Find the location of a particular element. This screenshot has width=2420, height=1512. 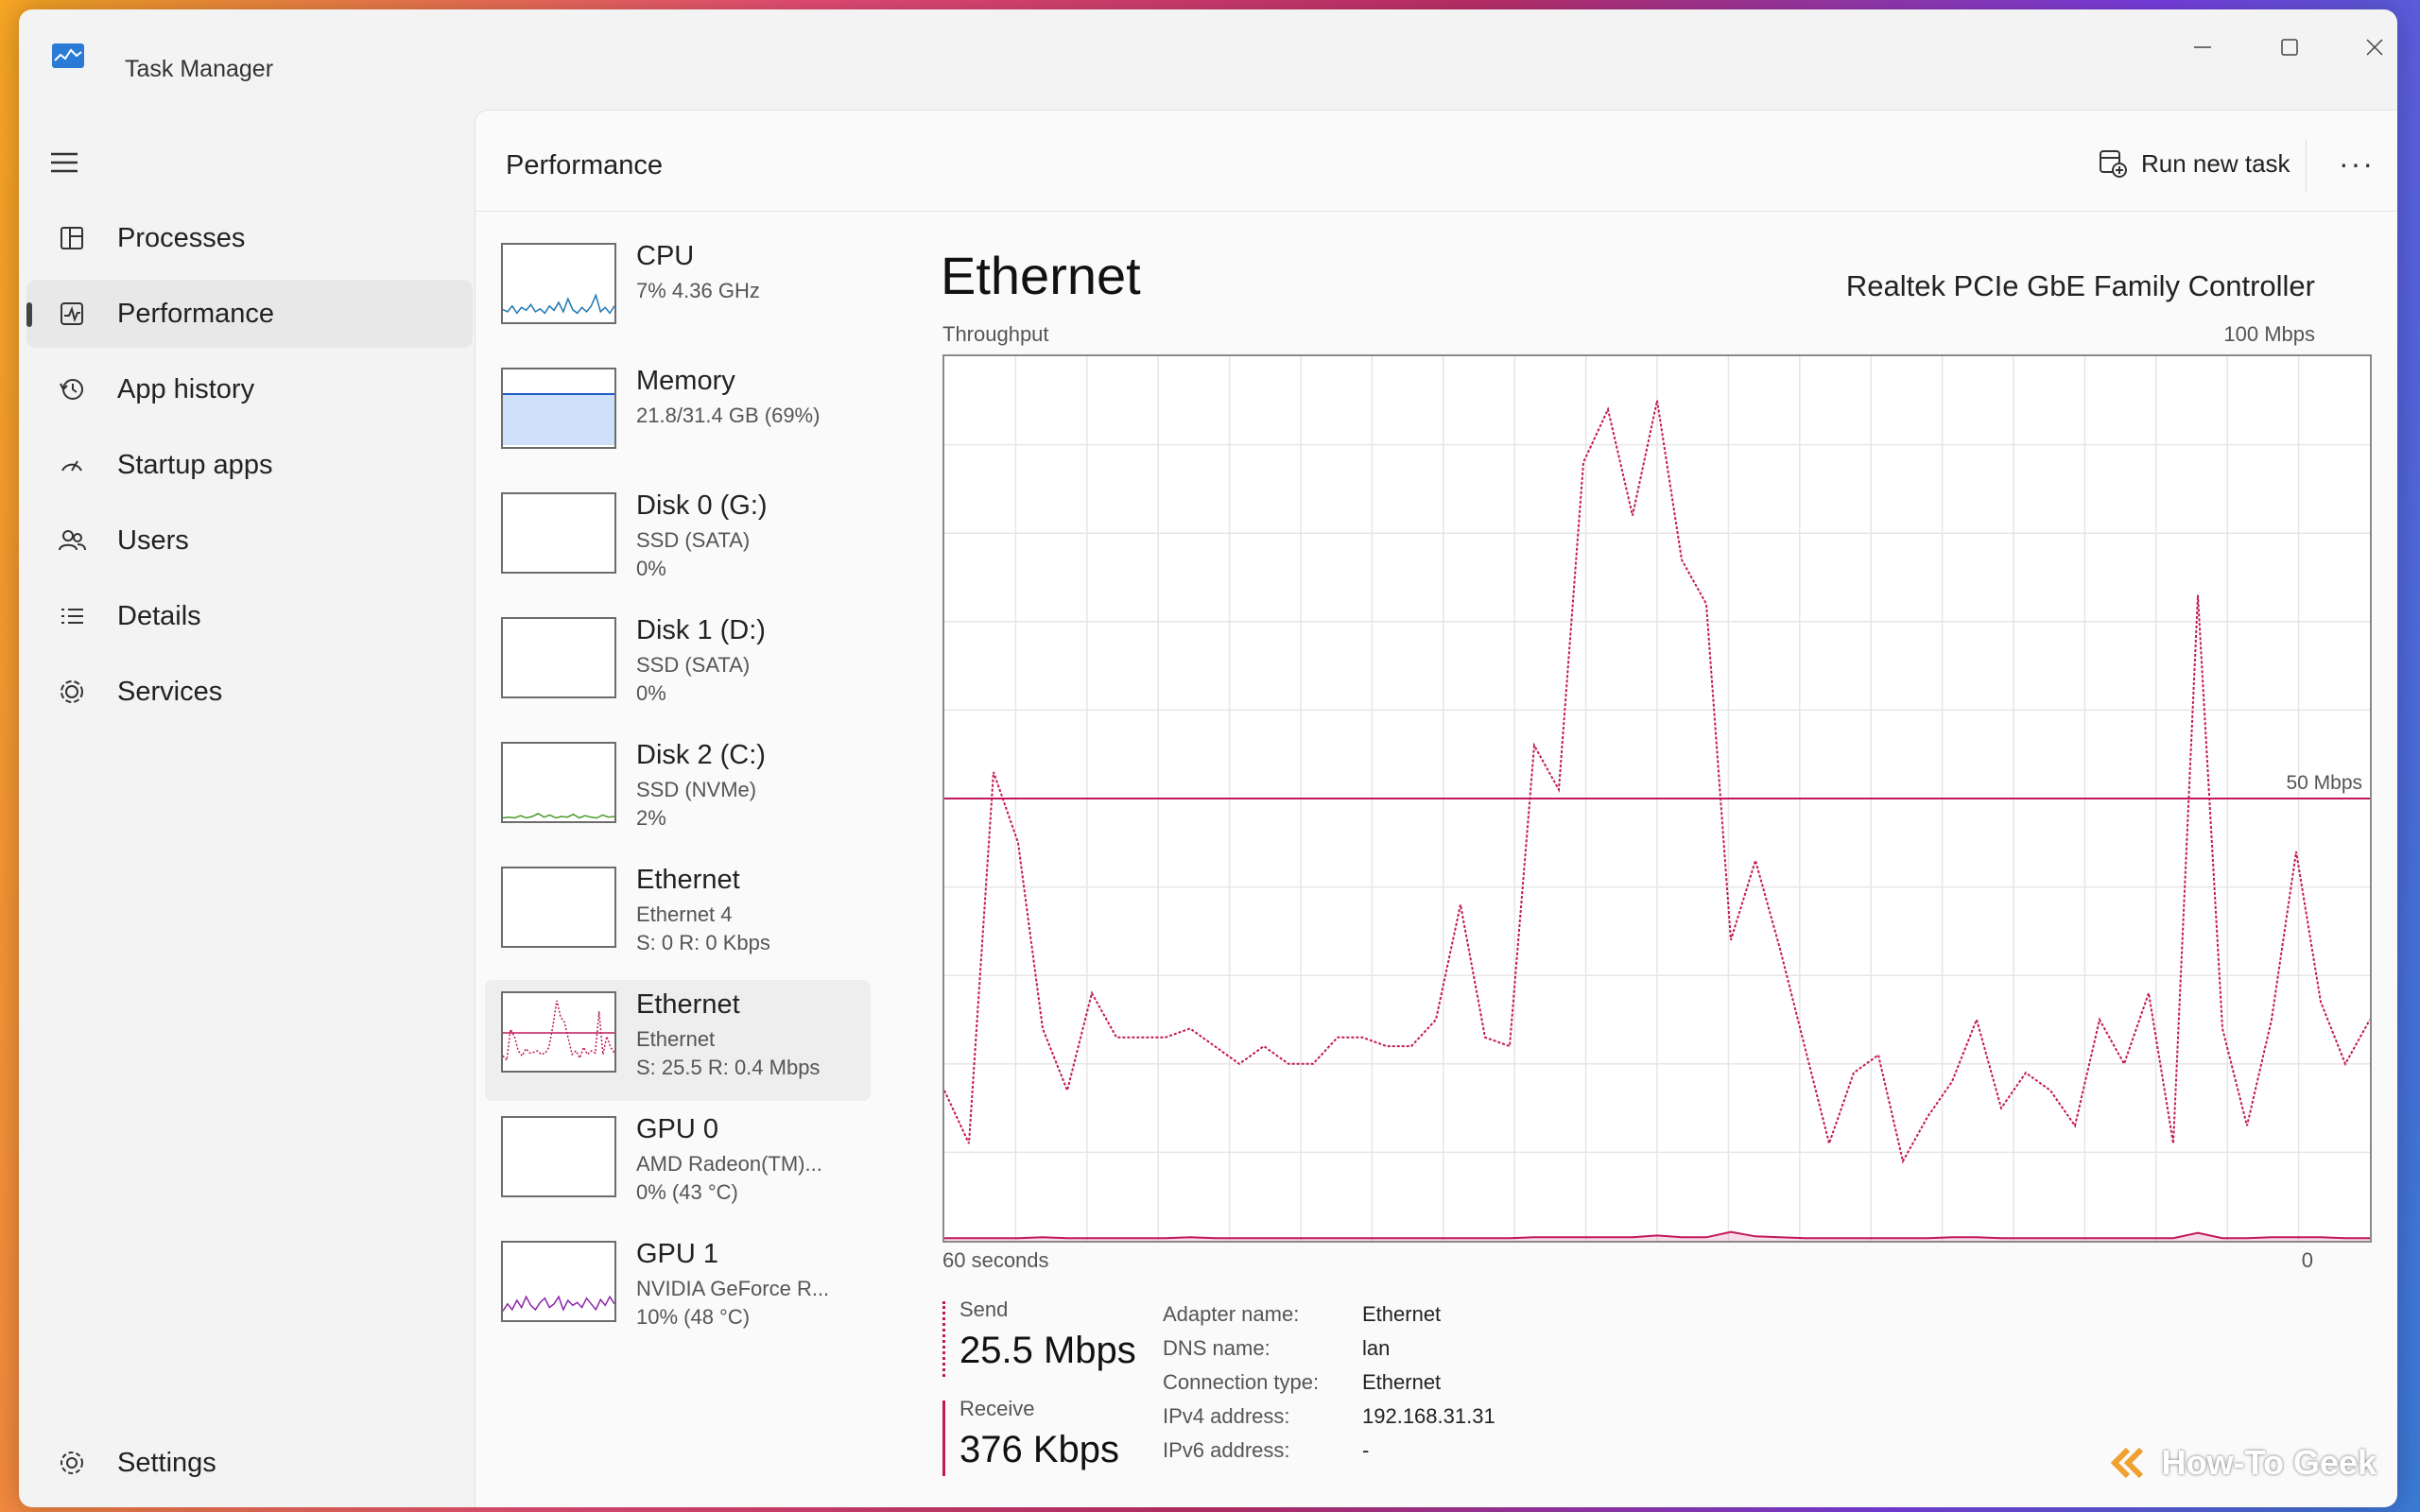

receive-label: Receive is located at coordinates (997, 1408).